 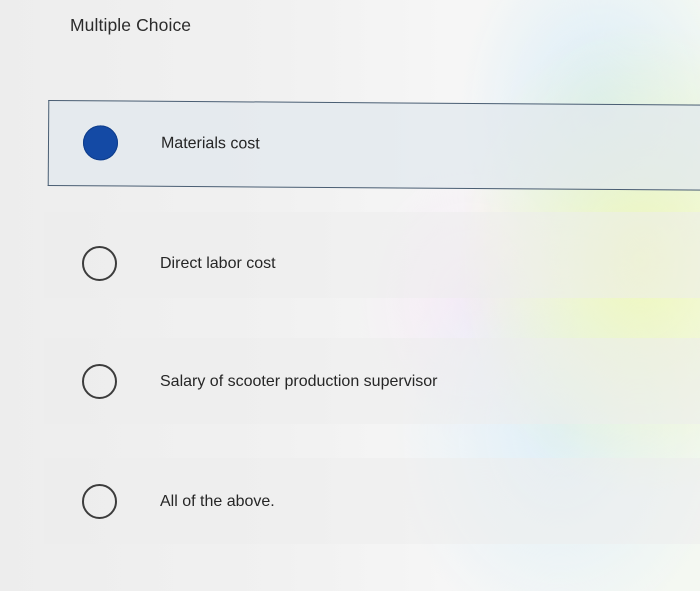 I want to click on answer-option-materials-cost: Materials cost, so click(x=373, y=145).